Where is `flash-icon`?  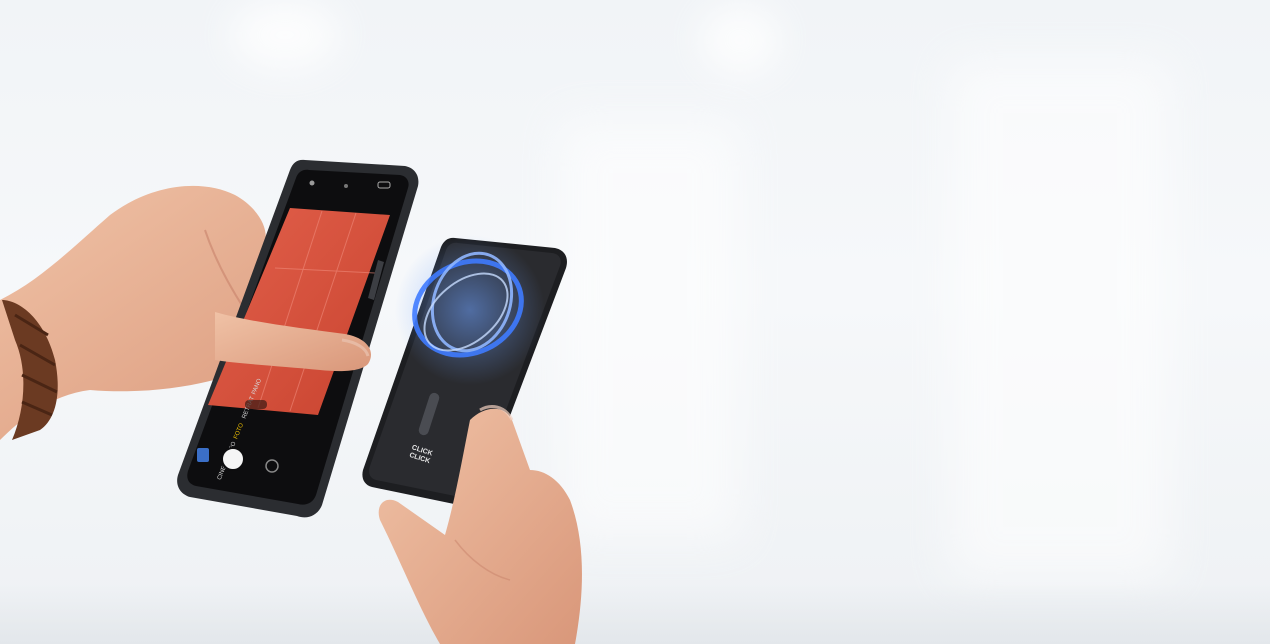 flash-icon is located at coordinates (312, 183).